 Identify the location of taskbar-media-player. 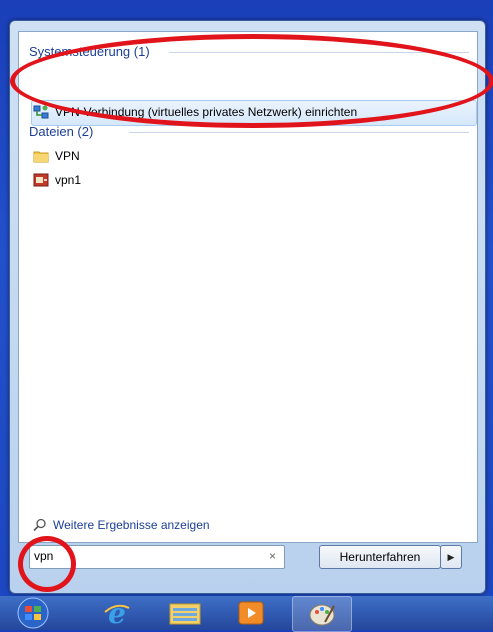
(251, 613).